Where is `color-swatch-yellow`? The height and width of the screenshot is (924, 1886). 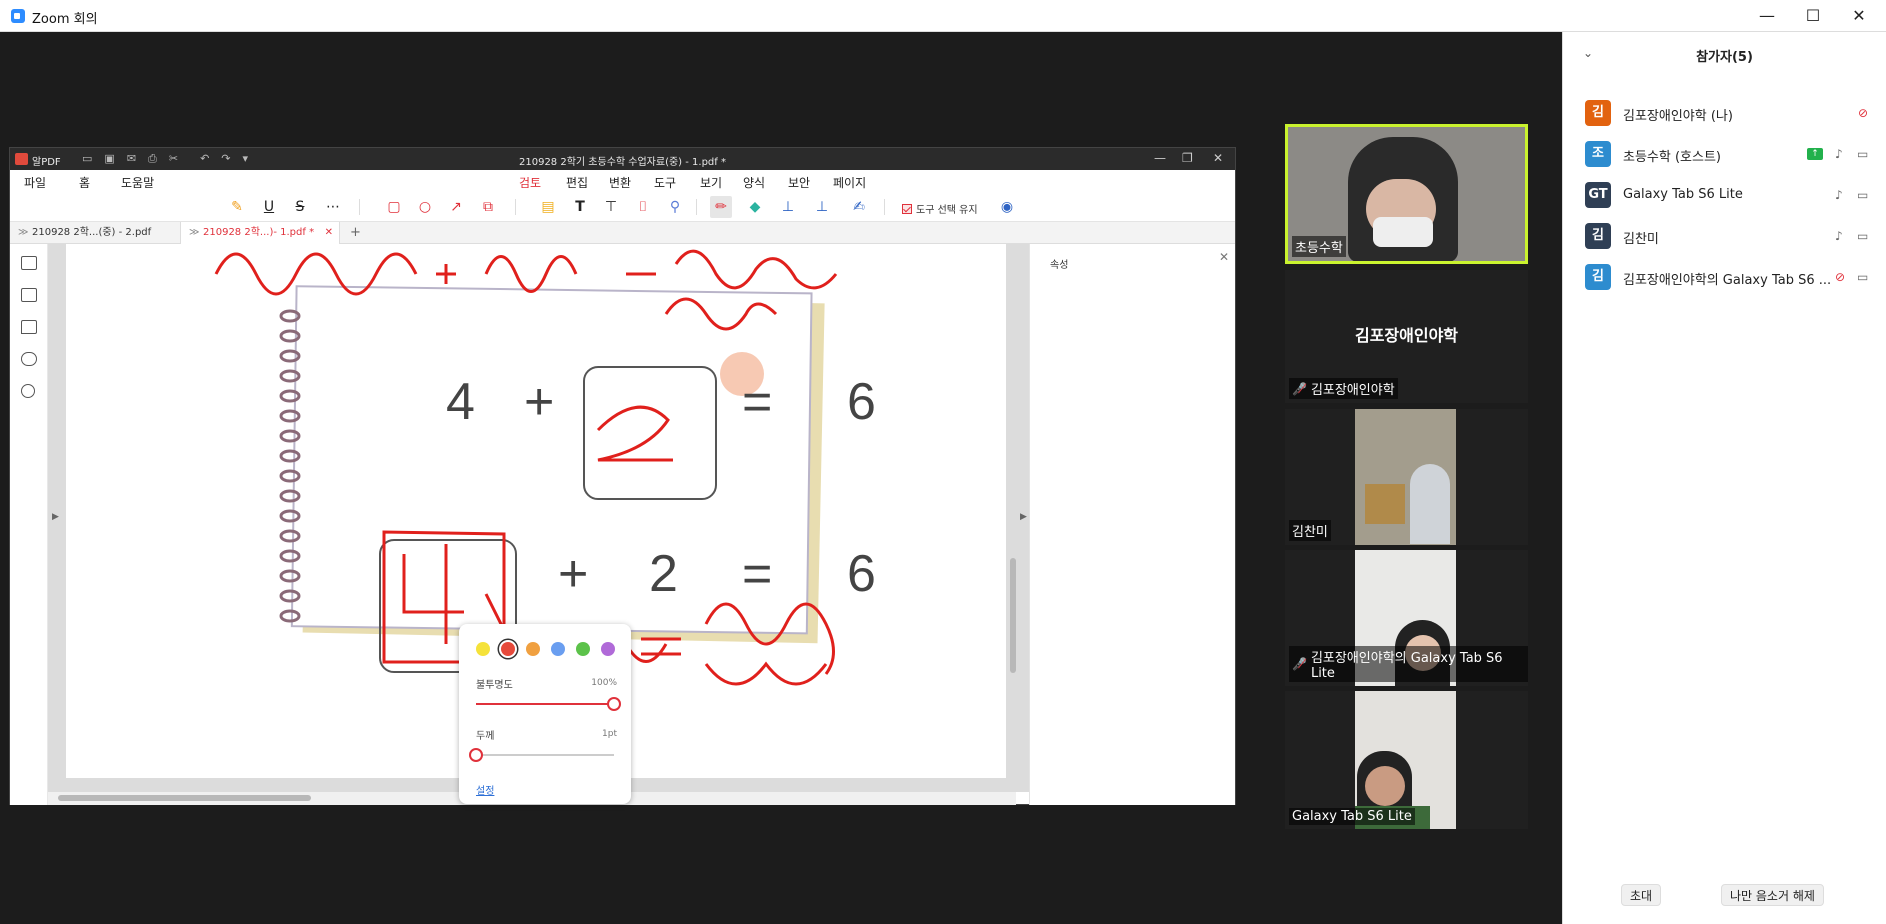
color-swatch-yellow is located at coordinates (483, 649).